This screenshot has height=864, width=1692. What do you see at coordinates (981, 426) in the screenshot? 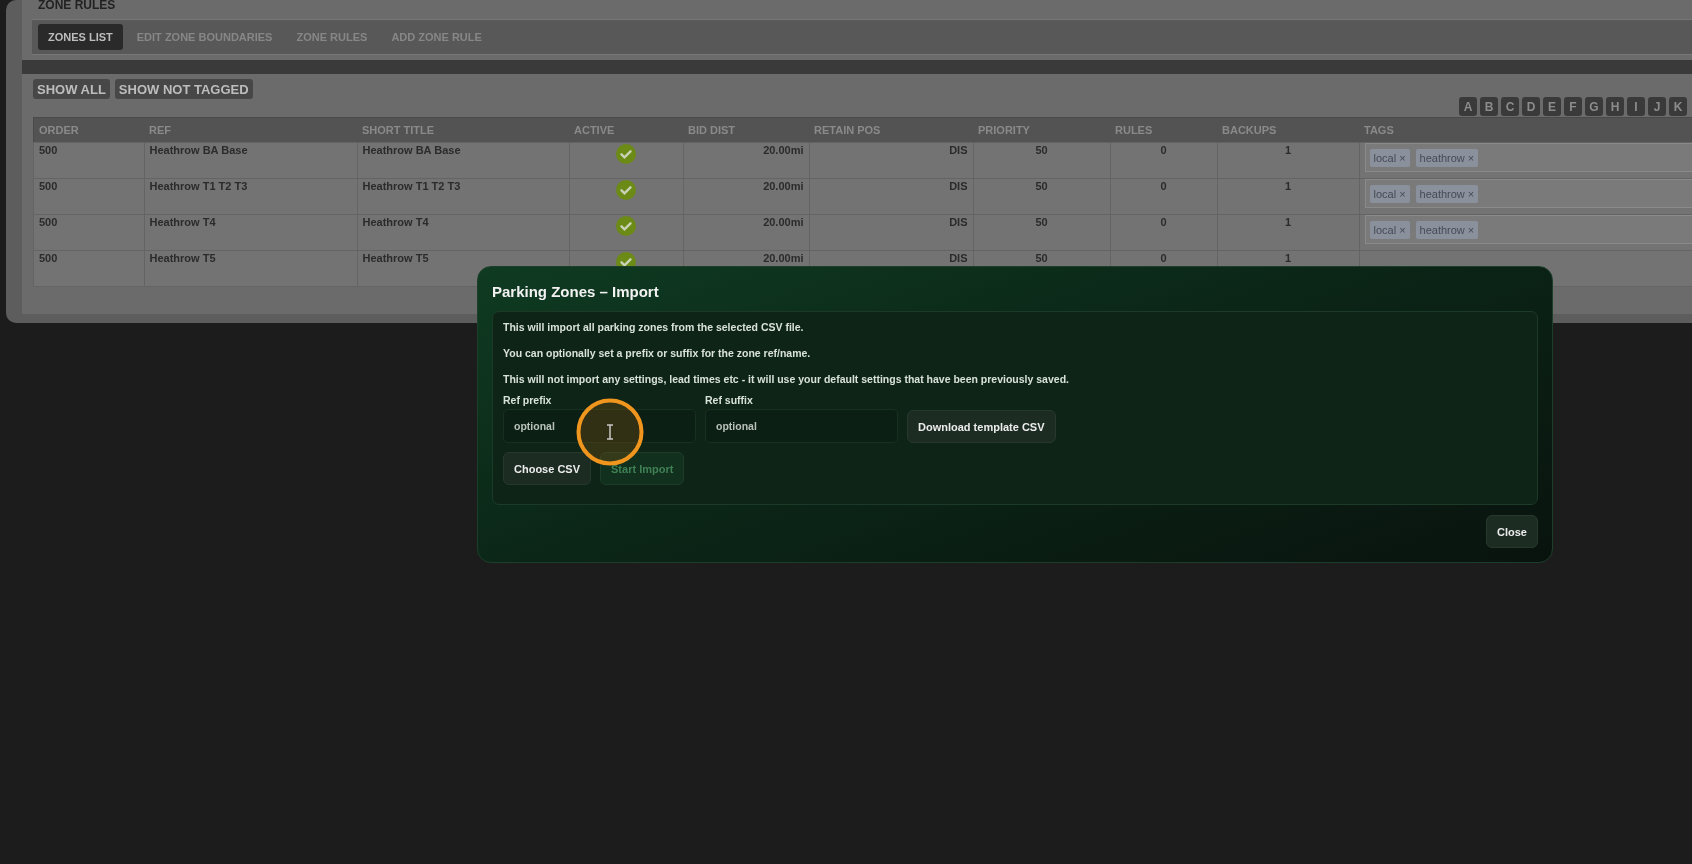
I see `download-template-button: Download template CSV` at bounding box center [981, 426].